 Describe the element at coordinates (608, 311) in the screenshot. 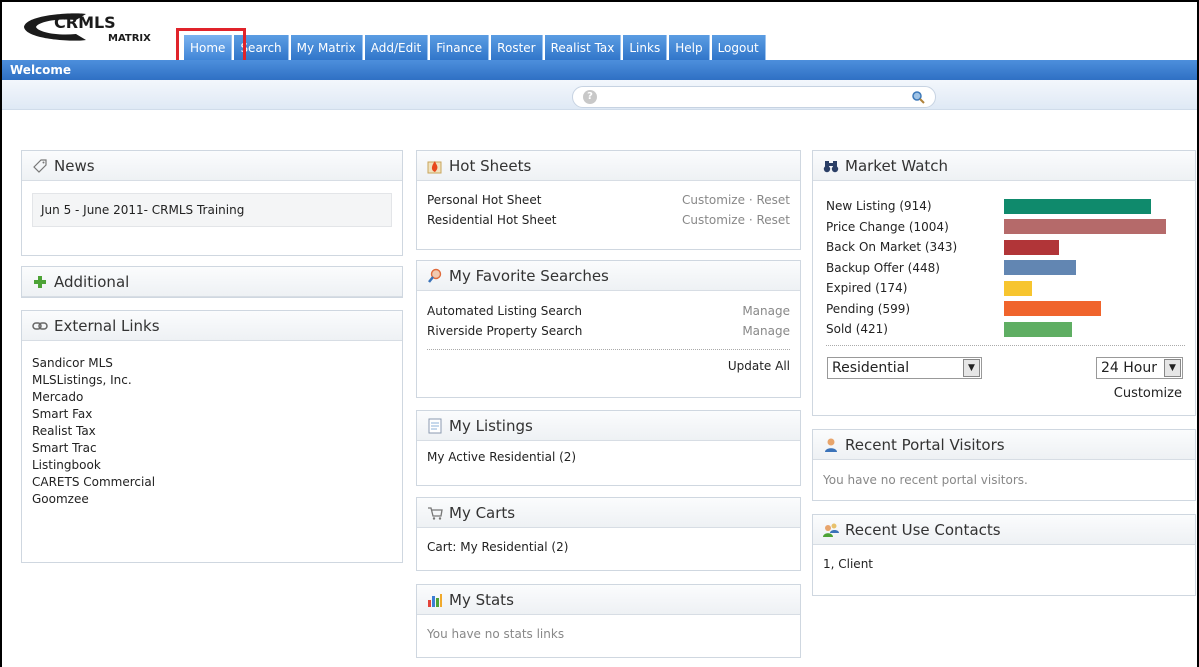

I see `favorite-search-row: Automated Listing Search Manage` at that location.